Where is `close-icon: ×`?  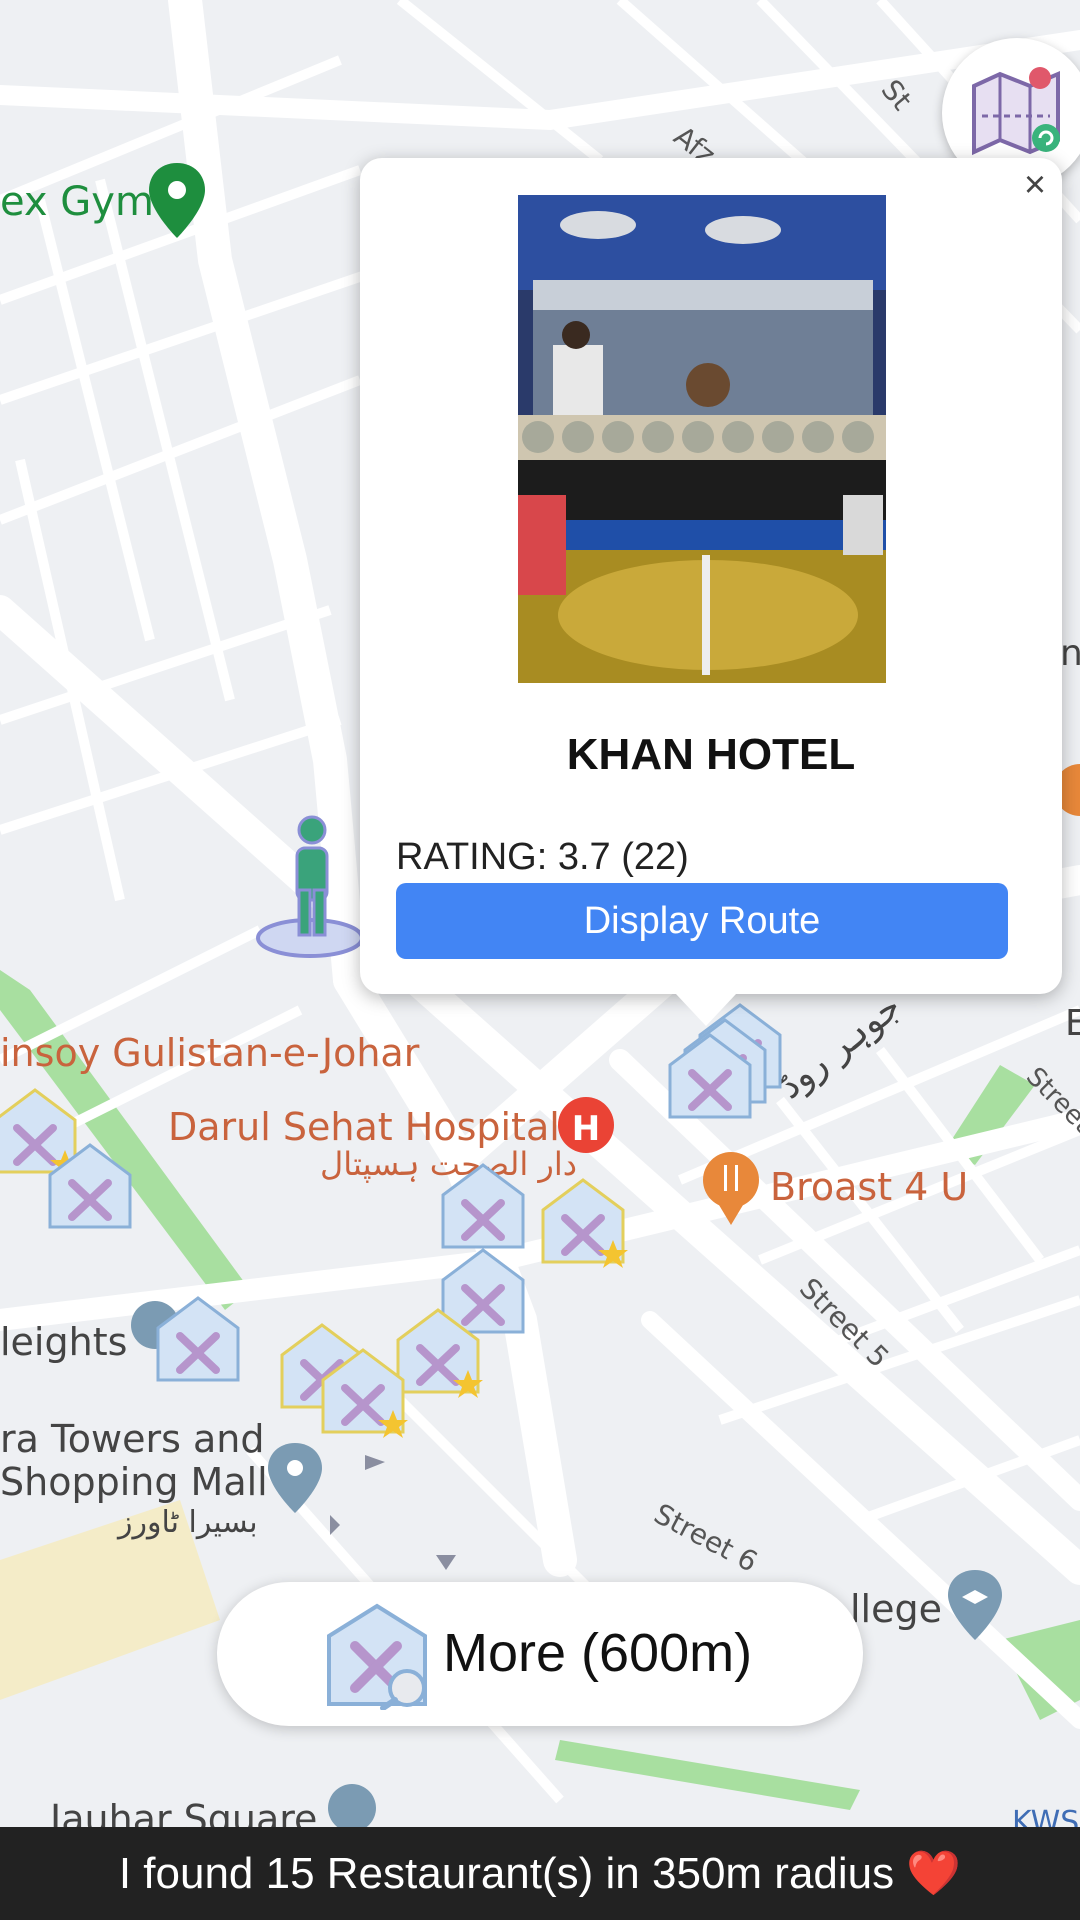 close-icon: × is located at coordinates (1035, 185).